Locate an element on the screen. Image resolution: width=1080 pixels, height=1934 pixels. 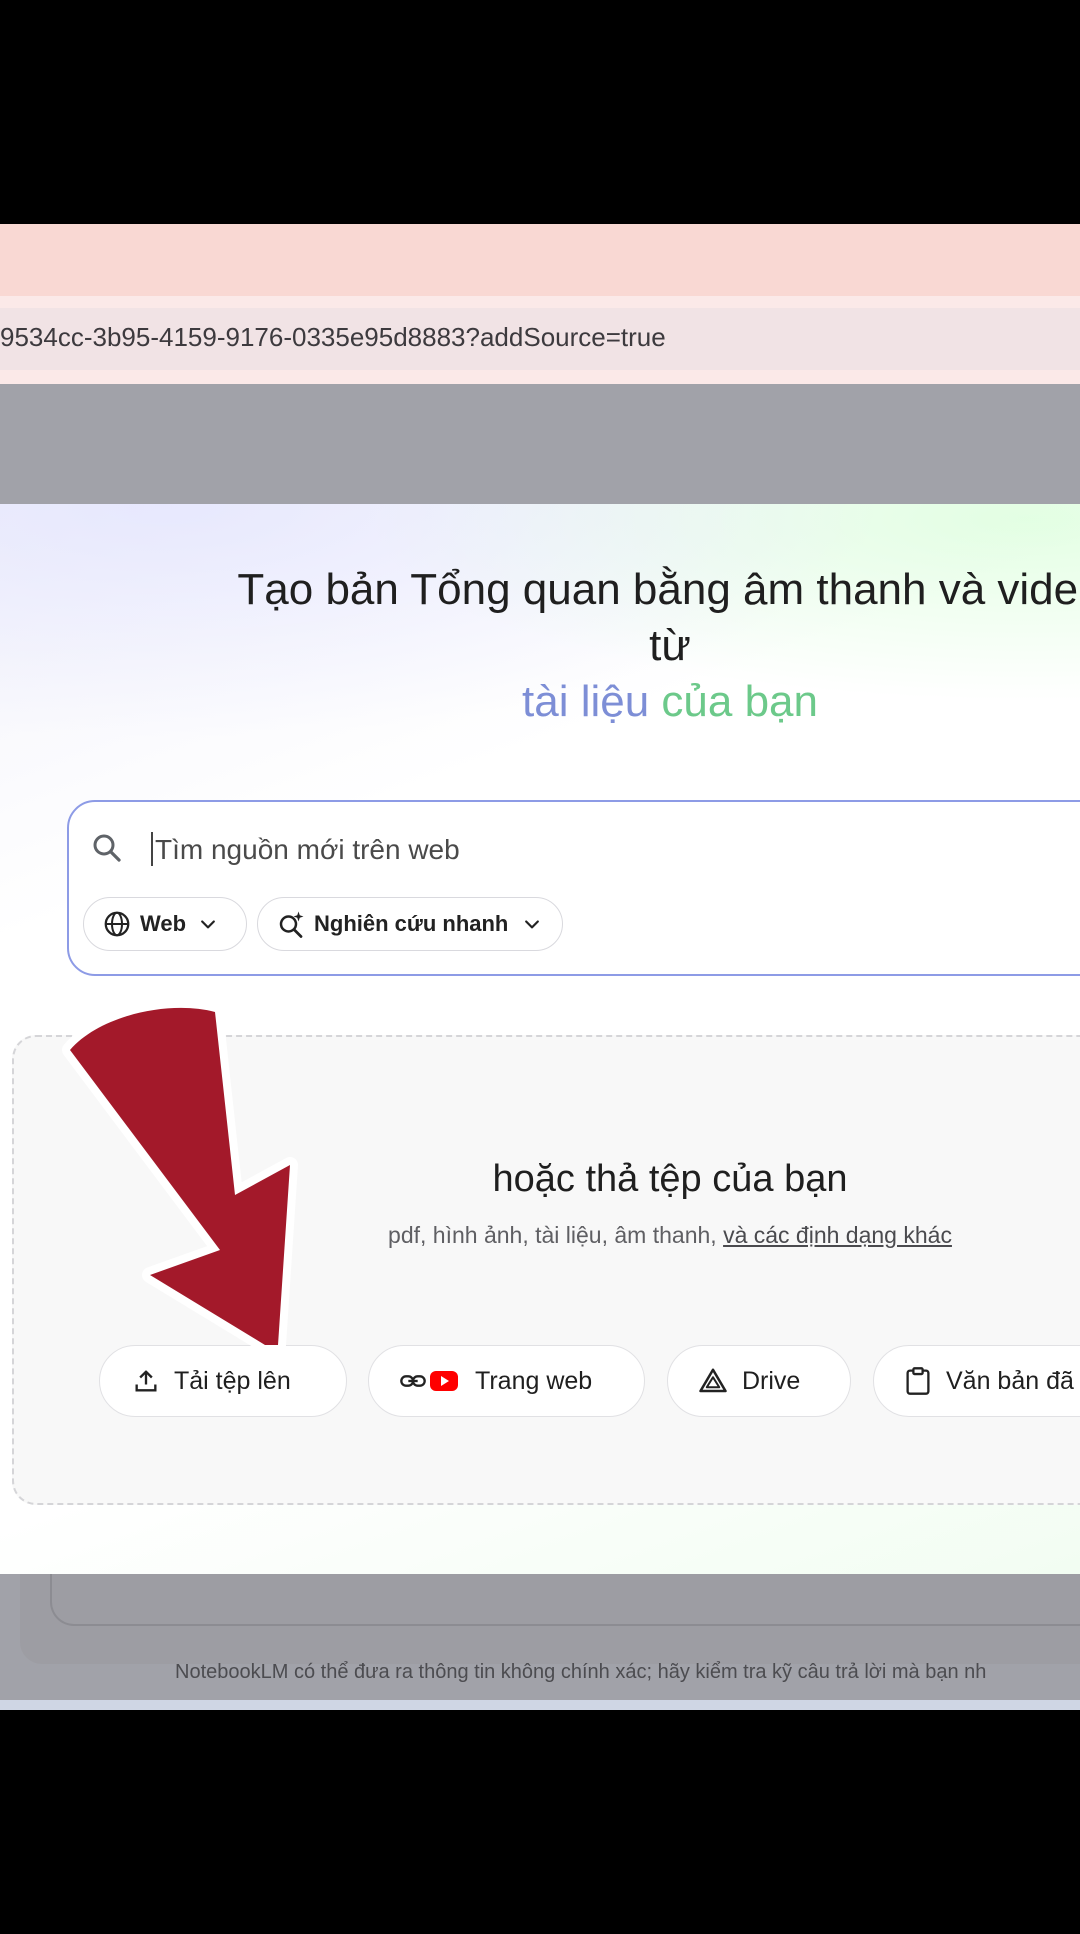
research-mode-label: Nghiên cứu nhanh is located at coordinates (411, 923).